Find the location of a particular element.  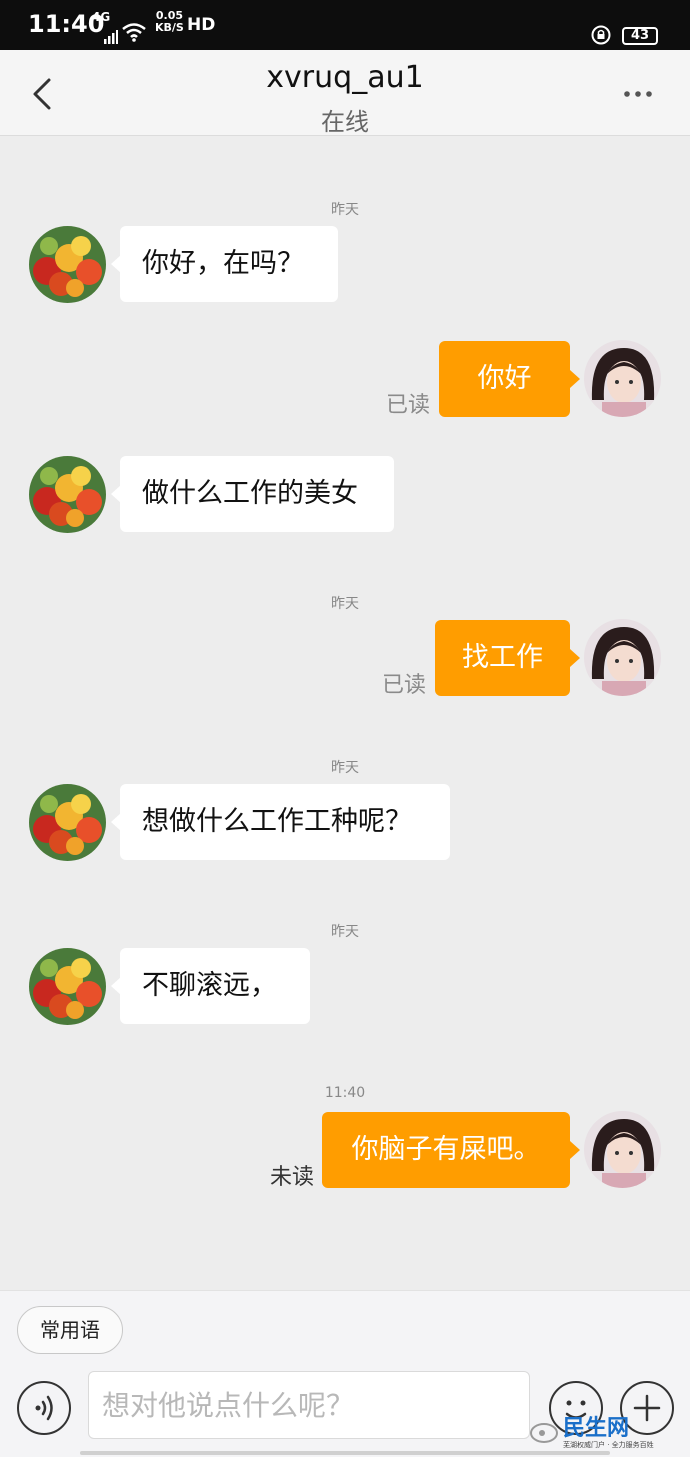

watermark-subtitle: 芜湖权威门户 · 全力服务百姓 is located at coordinates (608, 1445).